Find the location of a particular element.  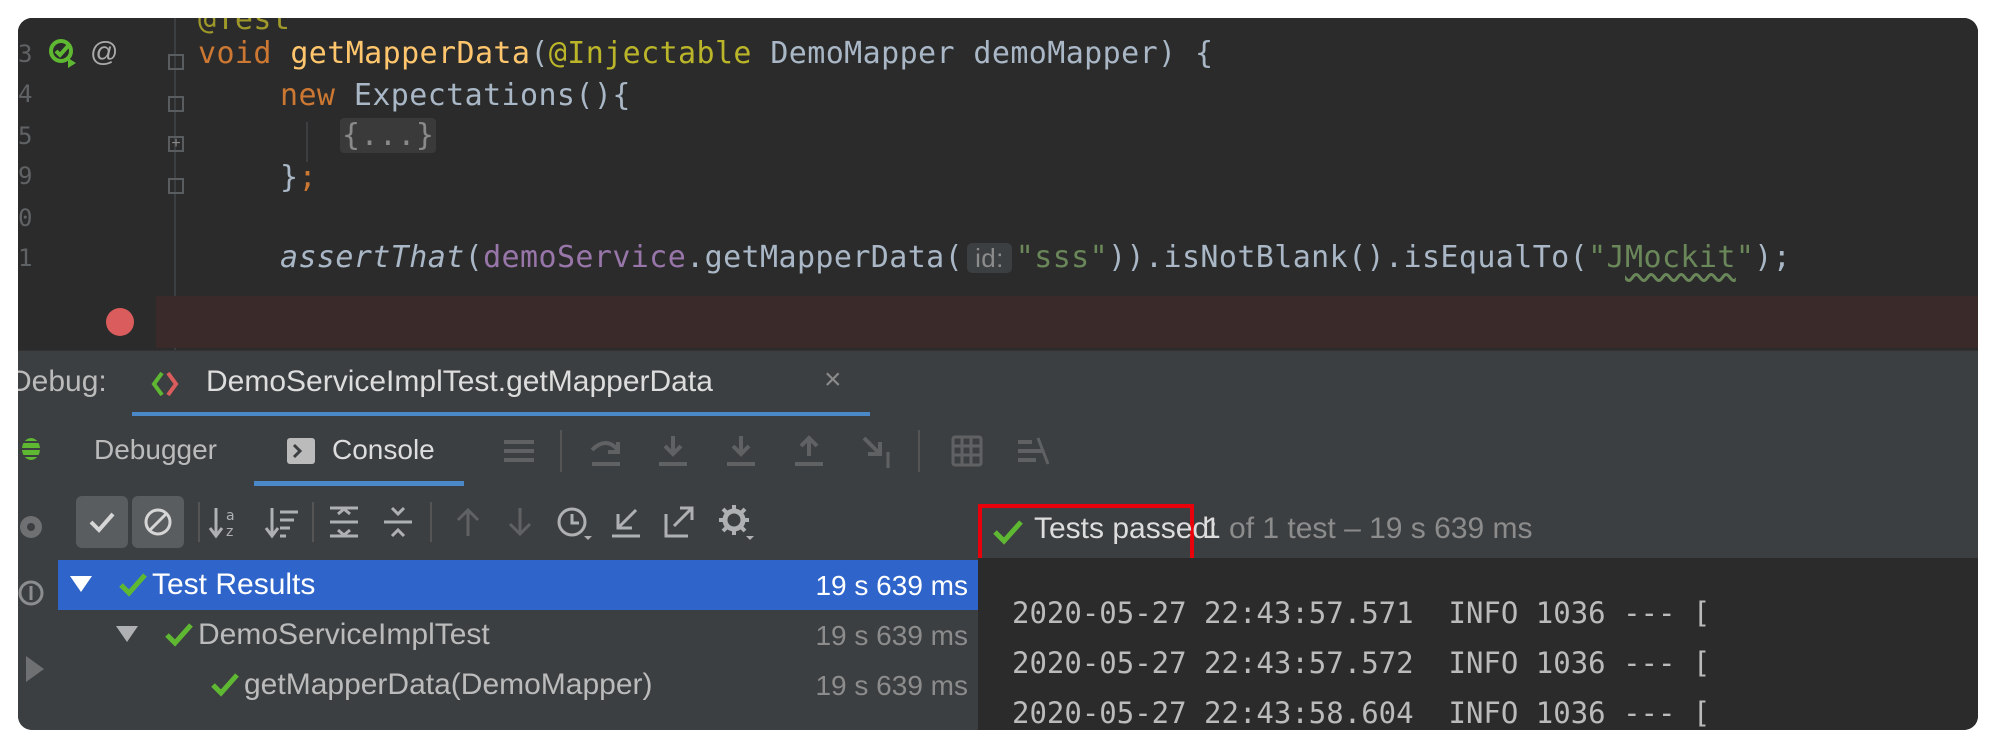

collapse-all-icon is located at coordinates (398, 522).